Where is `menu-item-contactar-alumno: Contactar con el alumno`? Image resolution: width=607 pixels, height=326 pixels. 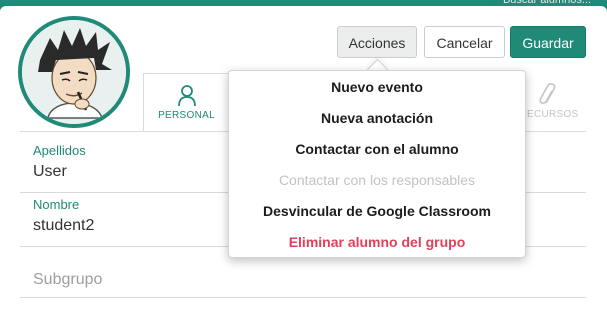
menu-item-contactar-alumno: Contactar con el alumno is located at coordinates (377, 149).